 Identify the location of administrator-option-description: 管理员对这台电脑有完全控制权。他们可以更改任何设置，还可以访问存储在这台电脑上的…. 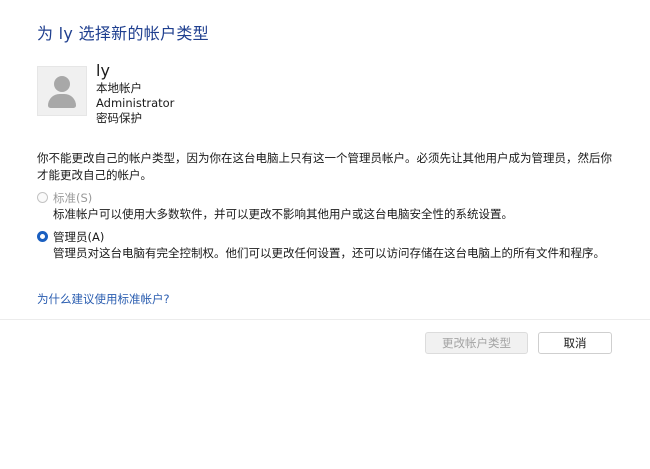
(329, 253).